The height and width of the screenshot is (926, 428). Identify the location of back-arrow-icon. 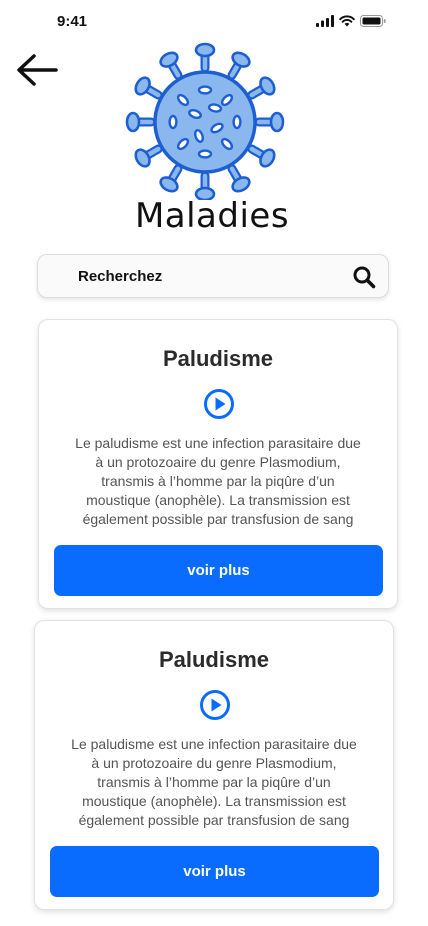
(37, 70).